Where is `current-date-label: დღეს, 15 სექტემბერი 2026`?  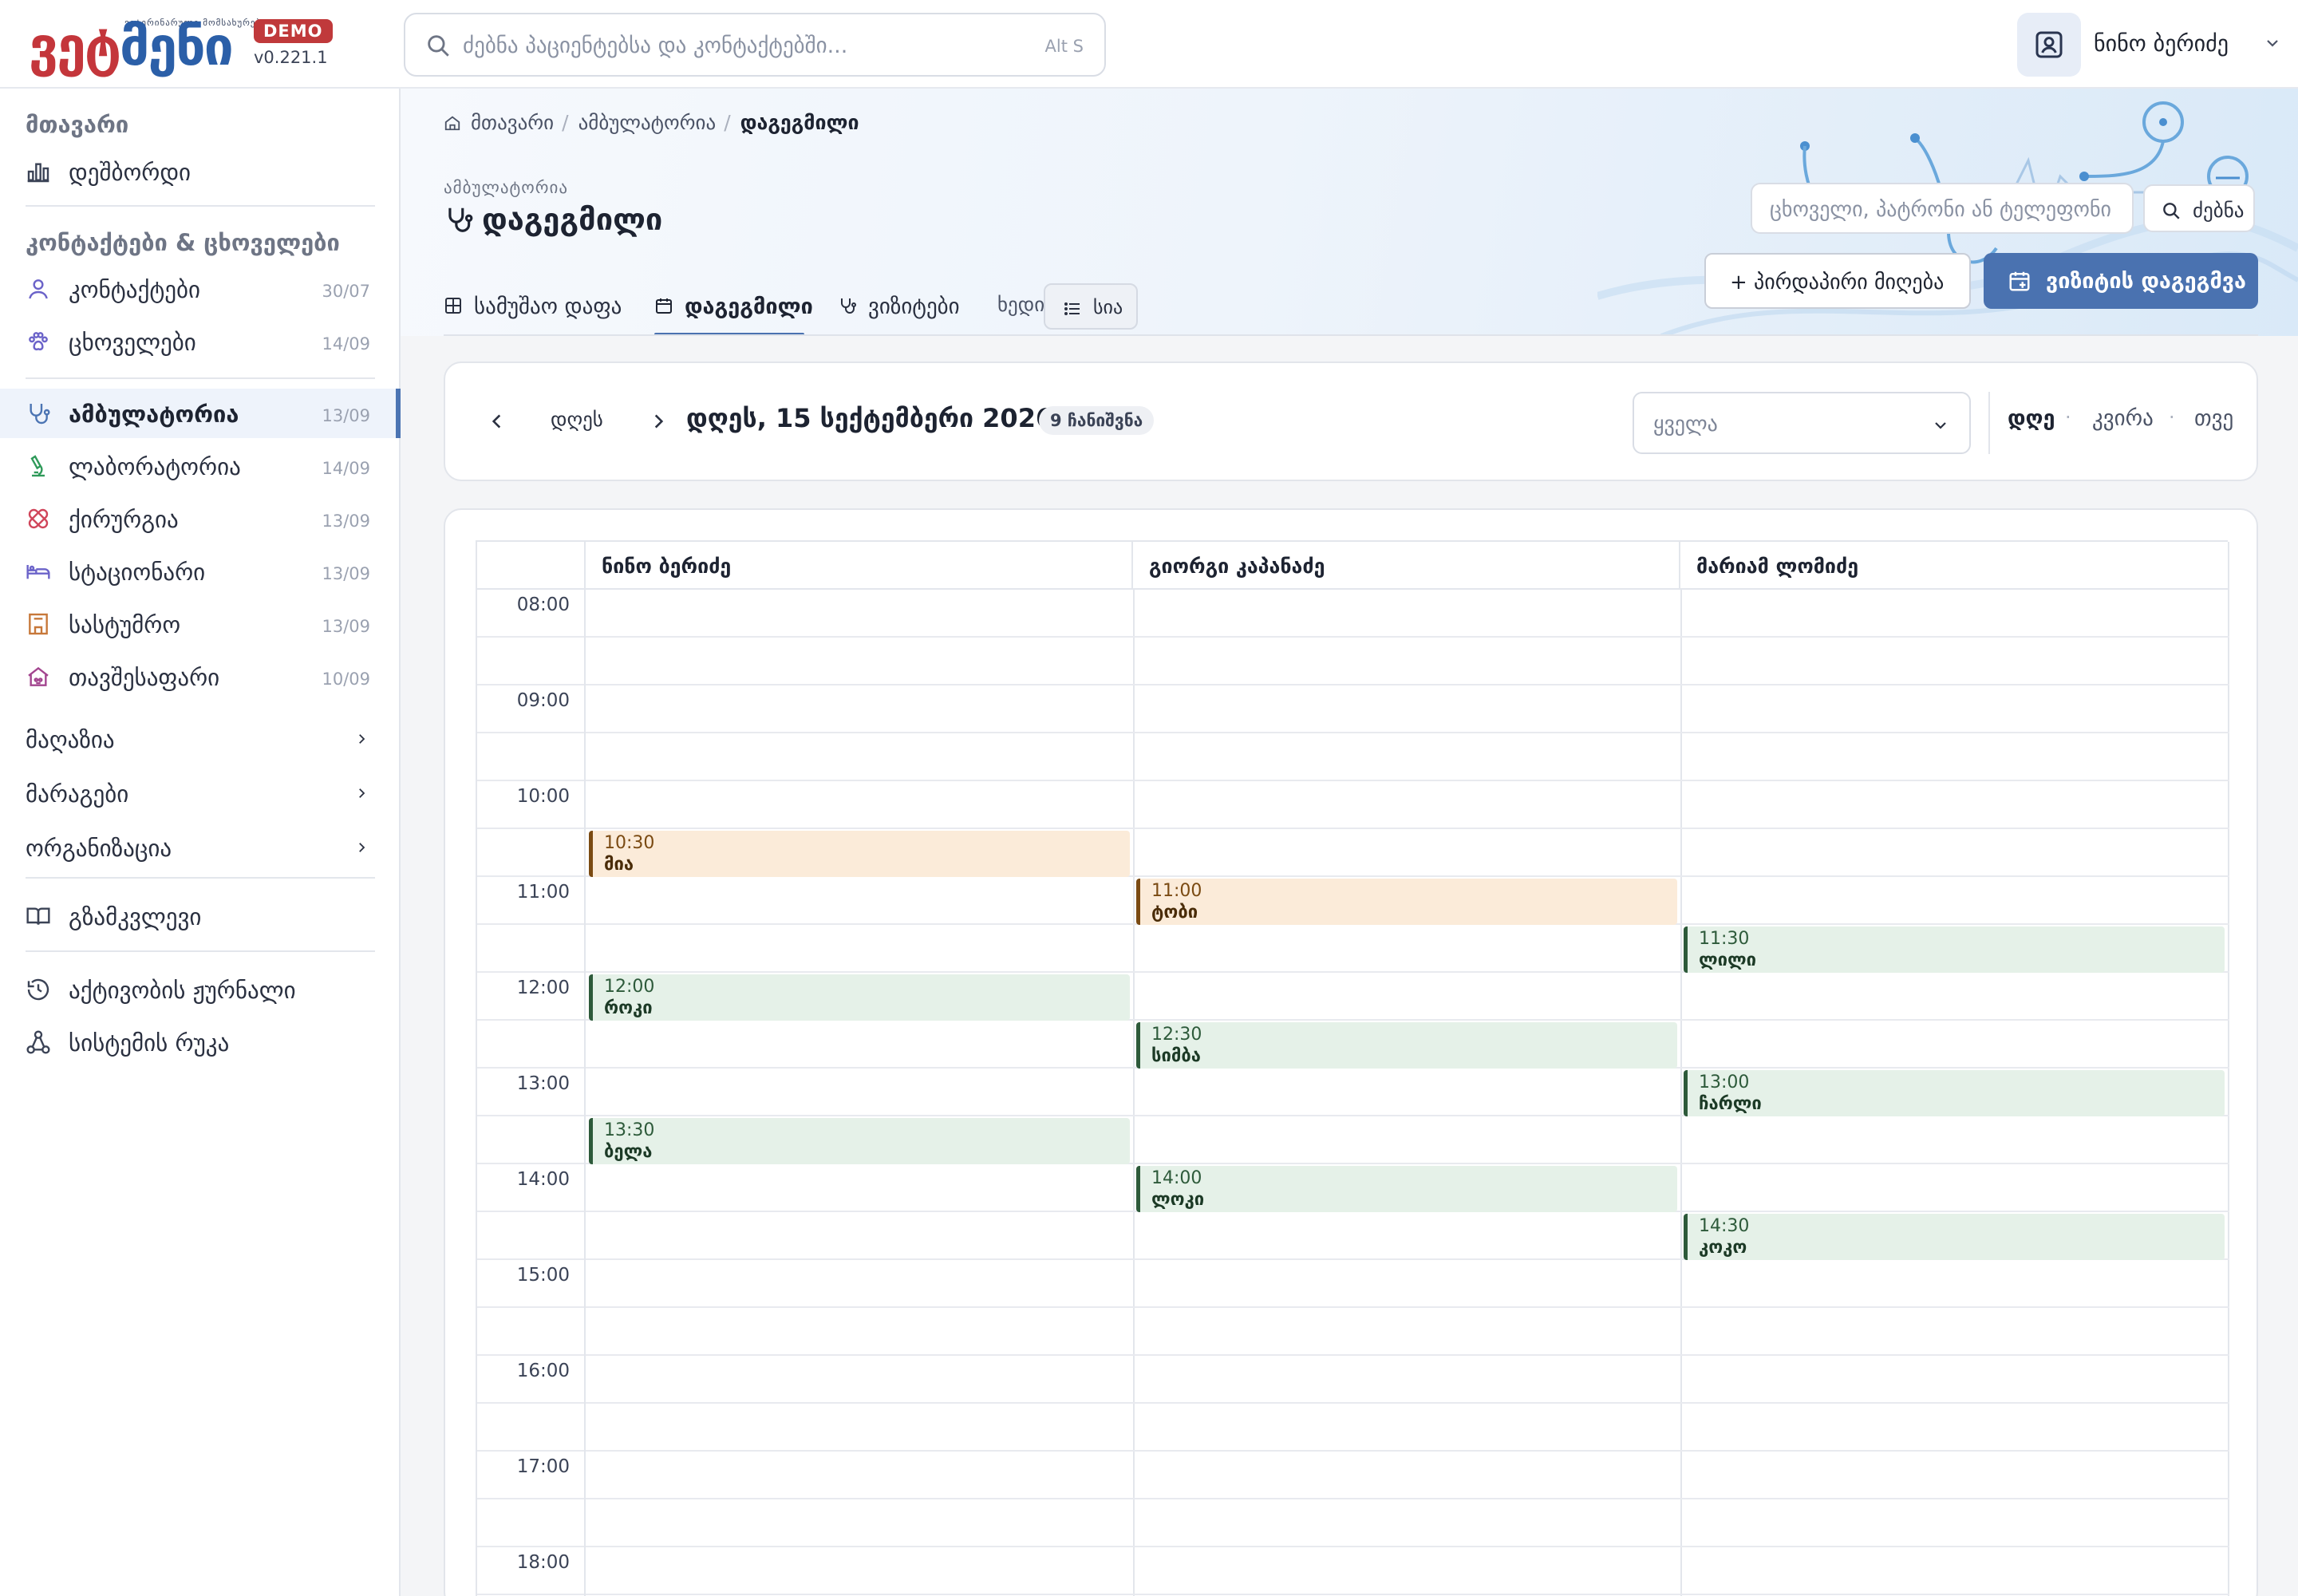 current-date-label: დღეს, 15 სექტემბერი 2026 is located at coordinates (870, 418).